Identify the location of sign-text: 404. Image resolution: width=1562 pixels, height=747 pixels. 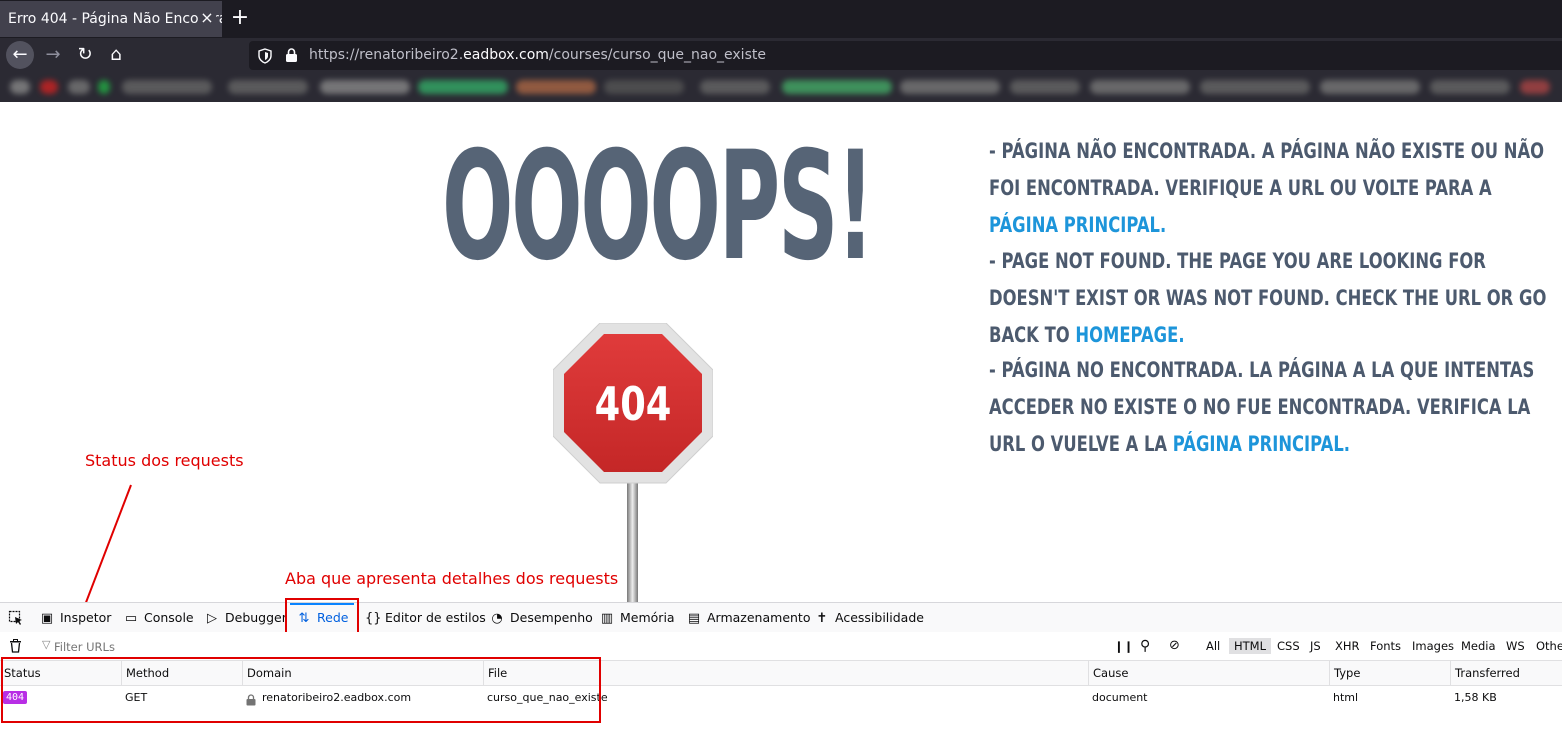
(633, 404).